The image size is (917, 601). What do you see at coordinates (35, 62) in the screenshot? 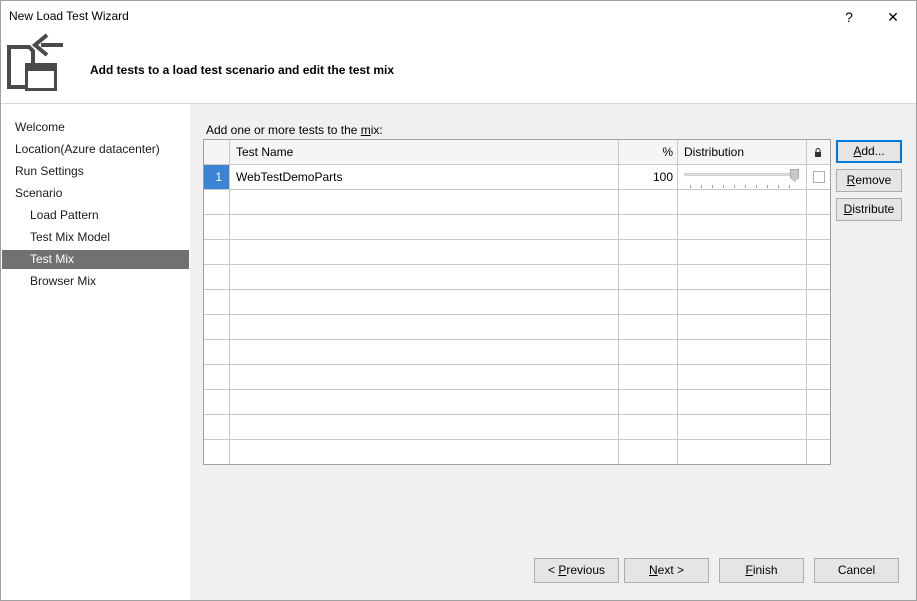
I see `load-test-wizard-icon` at bounding box center [35, 62].